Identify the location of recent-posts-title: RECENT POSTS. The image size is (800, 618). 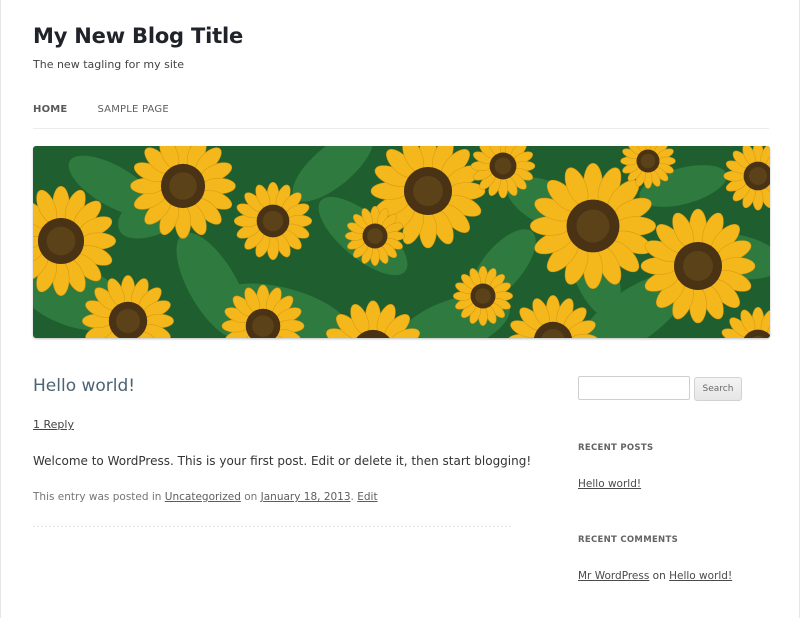
(616, 448).